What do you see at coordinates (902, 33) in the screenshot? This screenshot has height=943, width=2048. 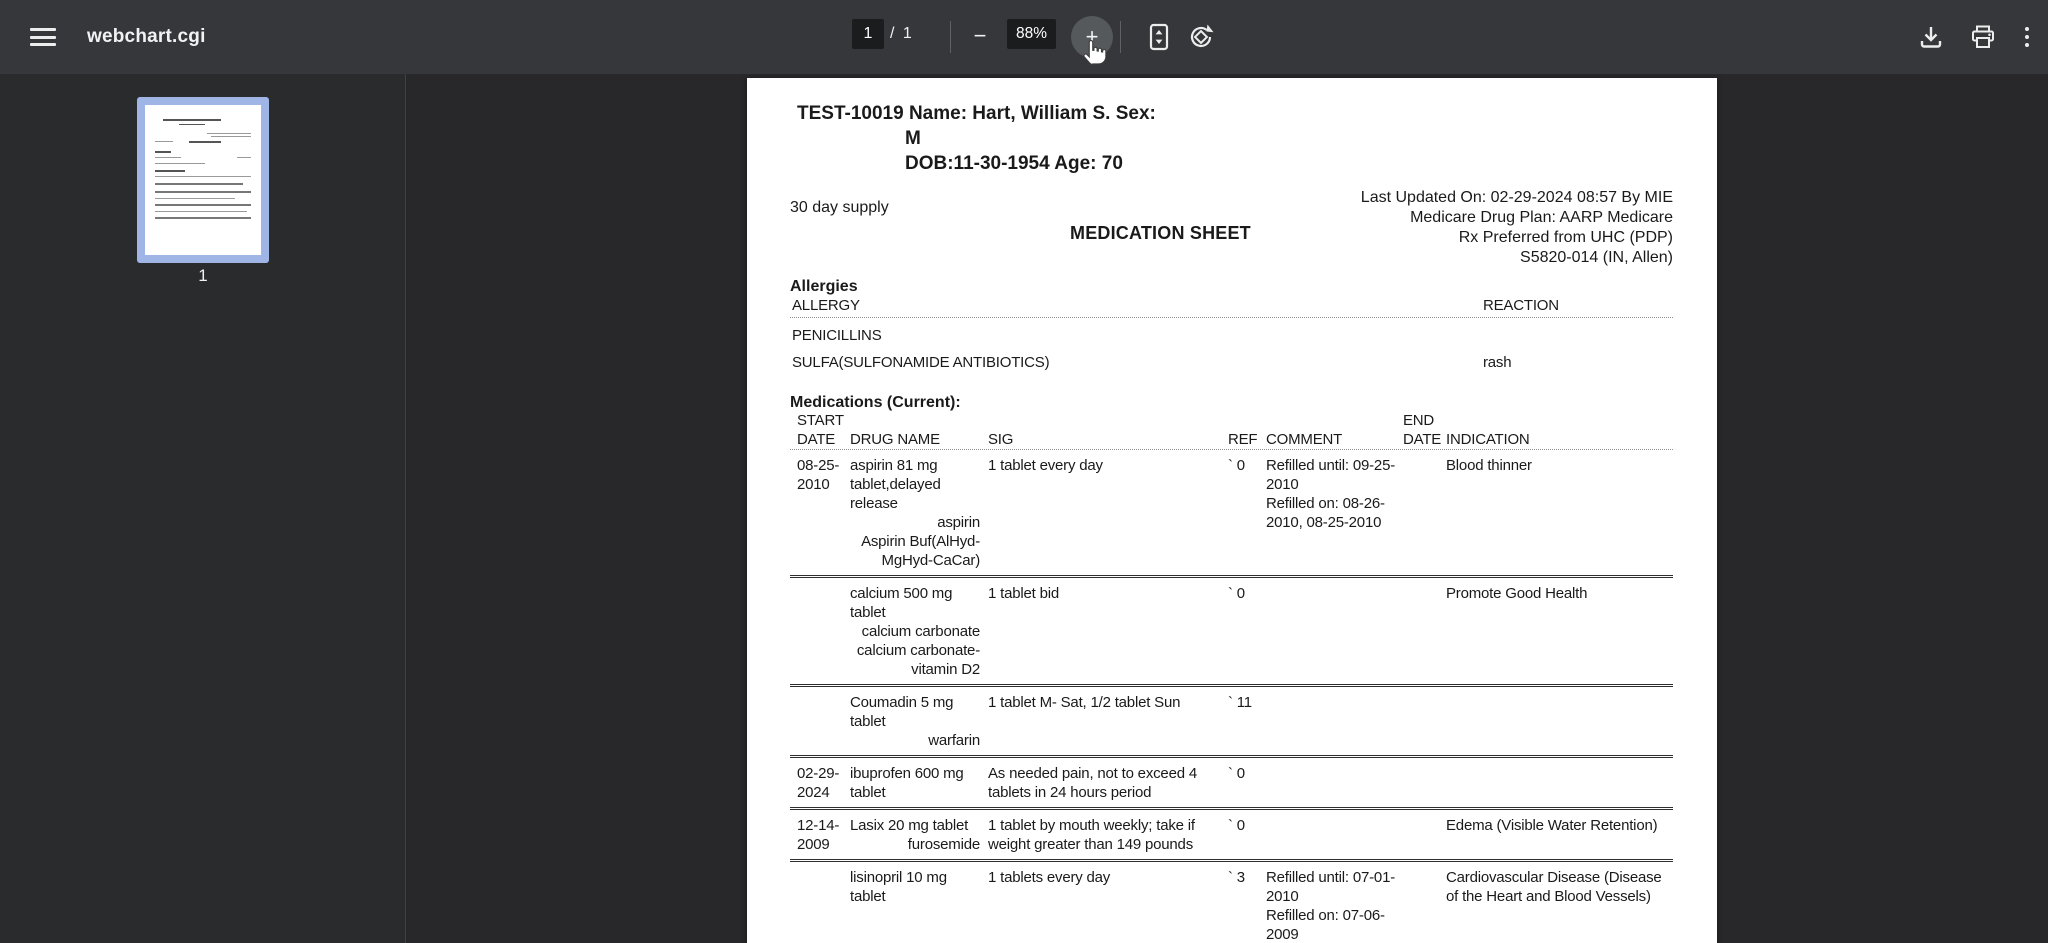 I see `page-count: / 1` at bounding box center [902, 33].